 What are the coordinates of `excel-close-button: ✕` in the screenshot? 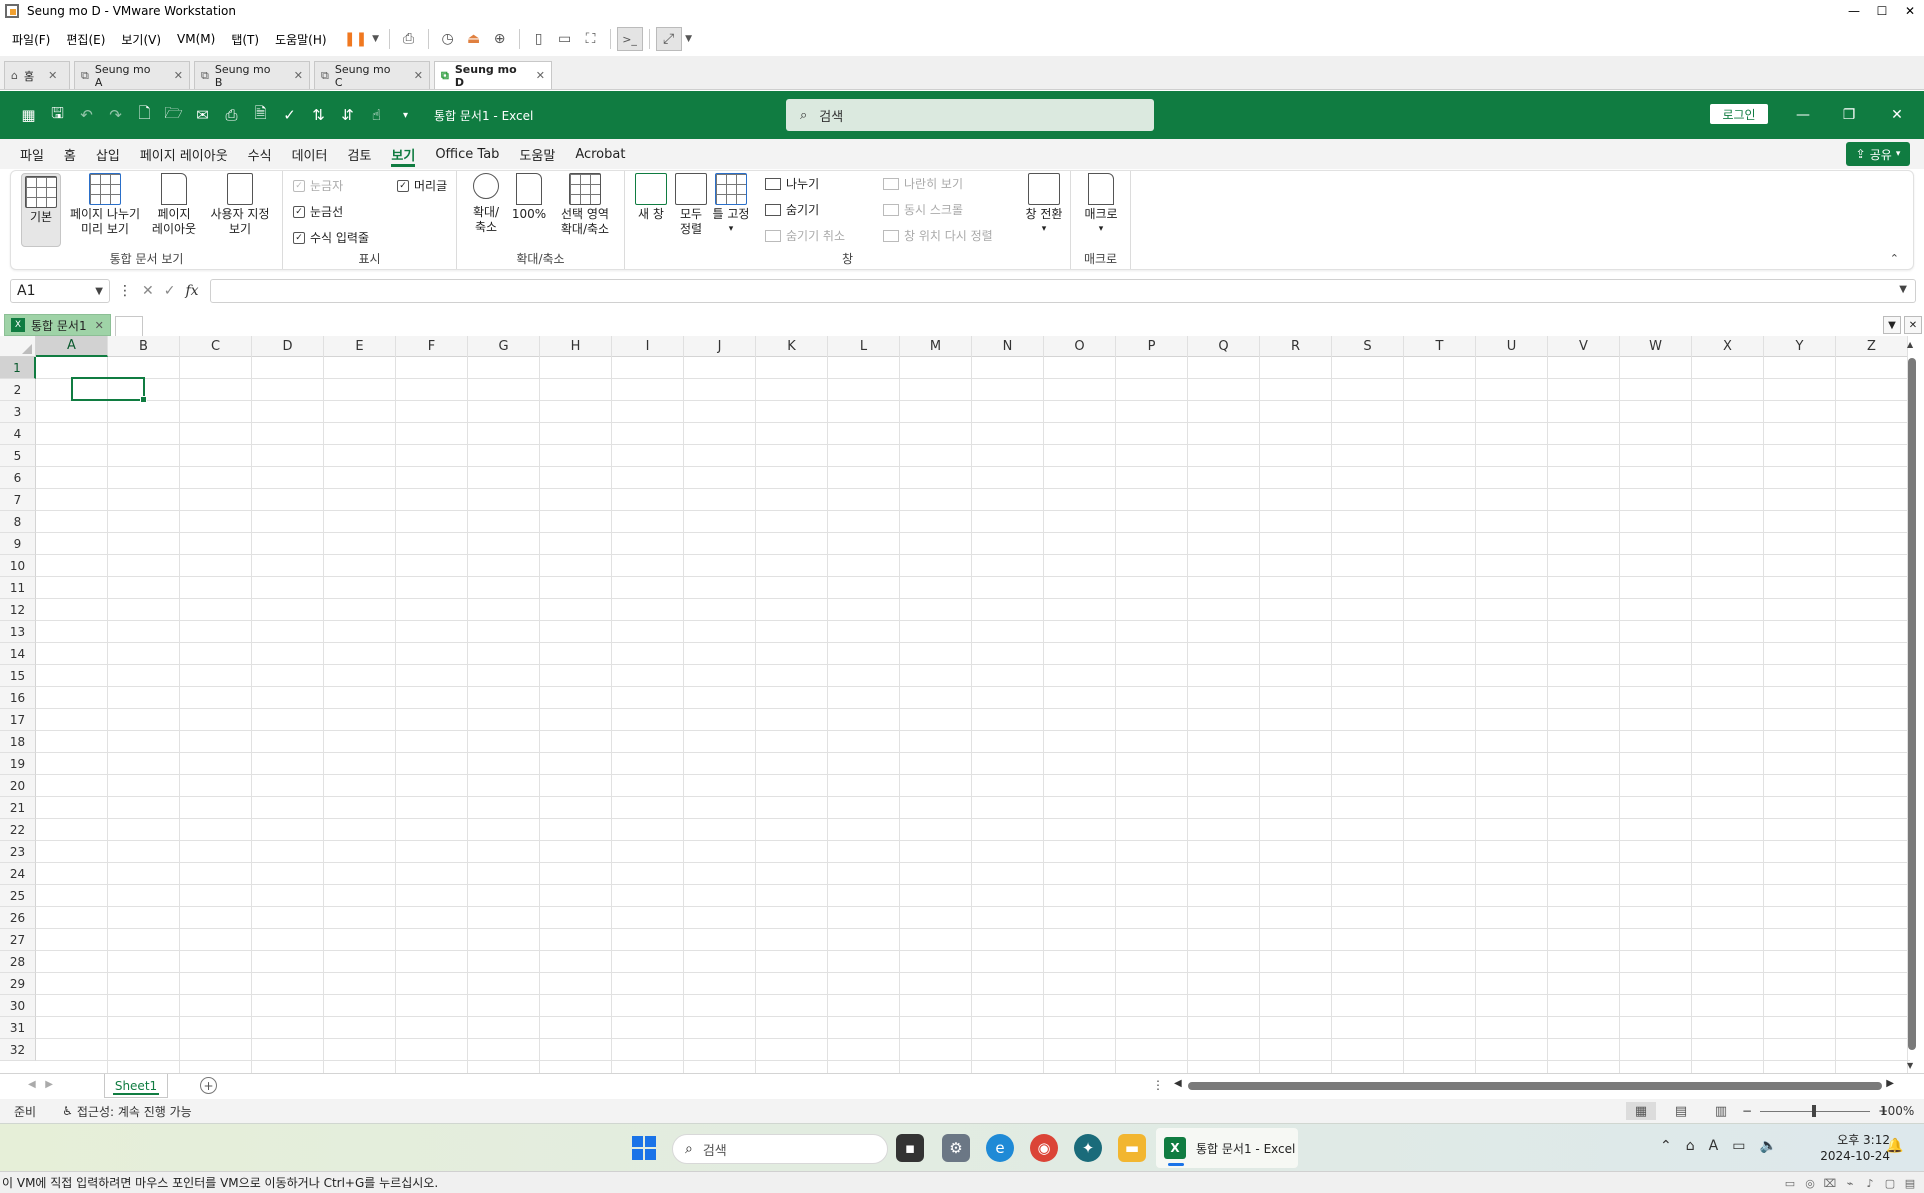 It's located at (1897, 115).